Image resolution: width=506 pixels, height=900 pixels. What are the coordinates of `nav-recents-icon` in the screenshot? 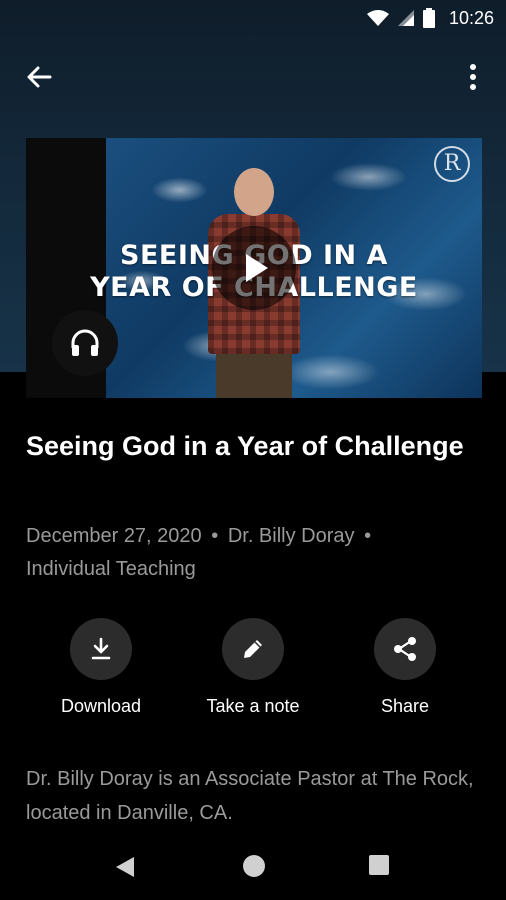 It's located at (379, 865).